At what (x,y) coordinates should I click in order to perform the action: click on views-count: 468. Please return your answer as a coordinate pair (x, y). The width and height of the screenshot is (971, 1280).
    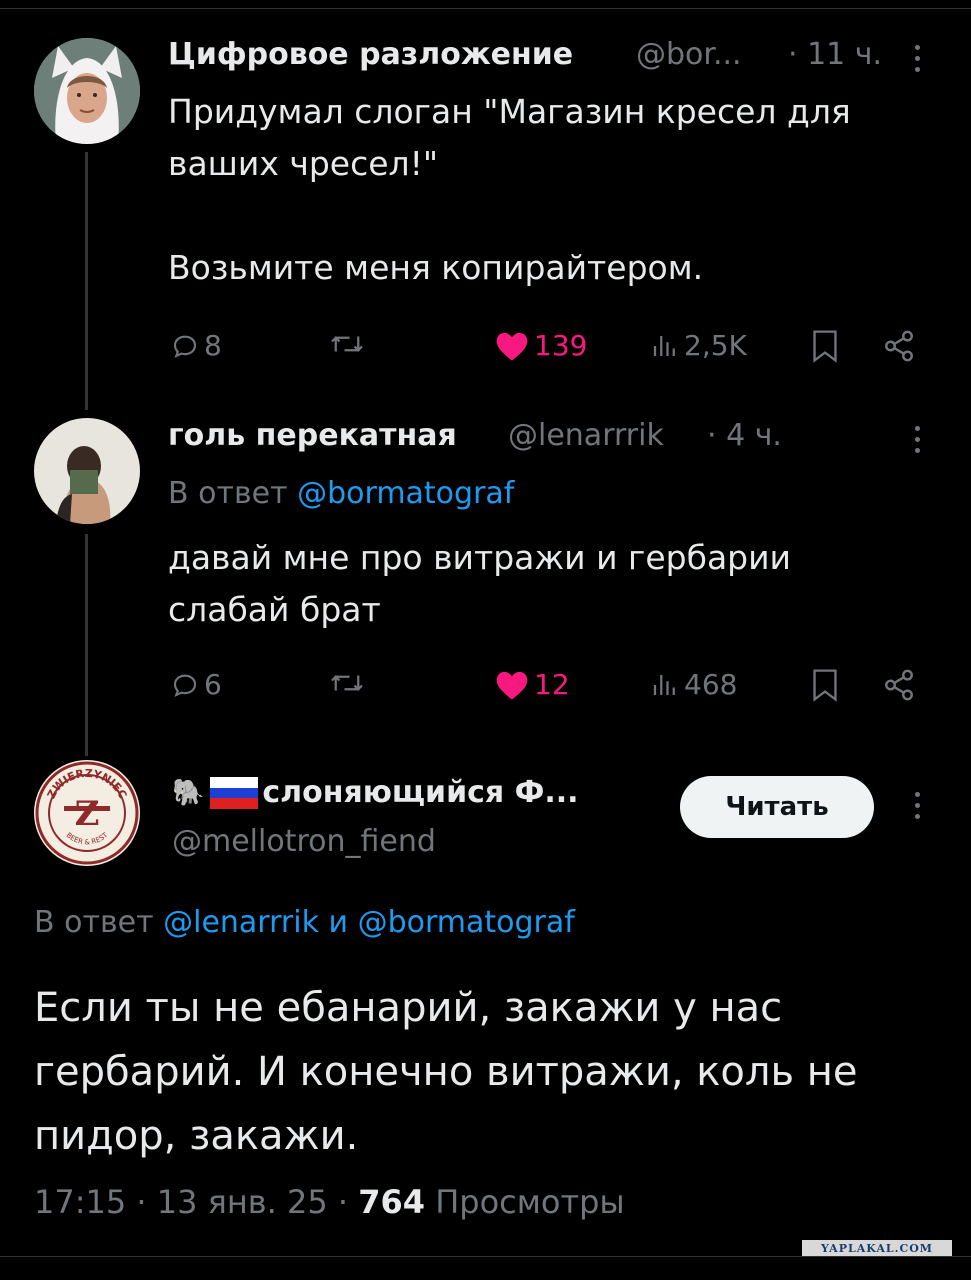
    Looking at the image, I should click on (711, 684).